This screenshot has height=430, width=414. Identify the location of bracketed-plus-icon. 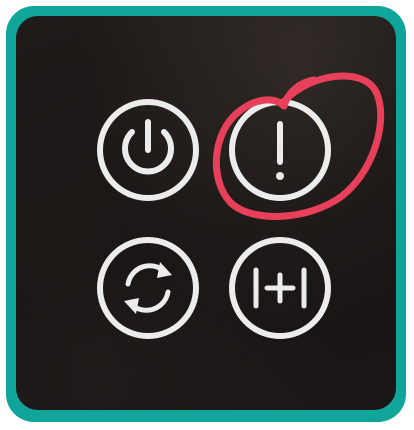
(280, 288).